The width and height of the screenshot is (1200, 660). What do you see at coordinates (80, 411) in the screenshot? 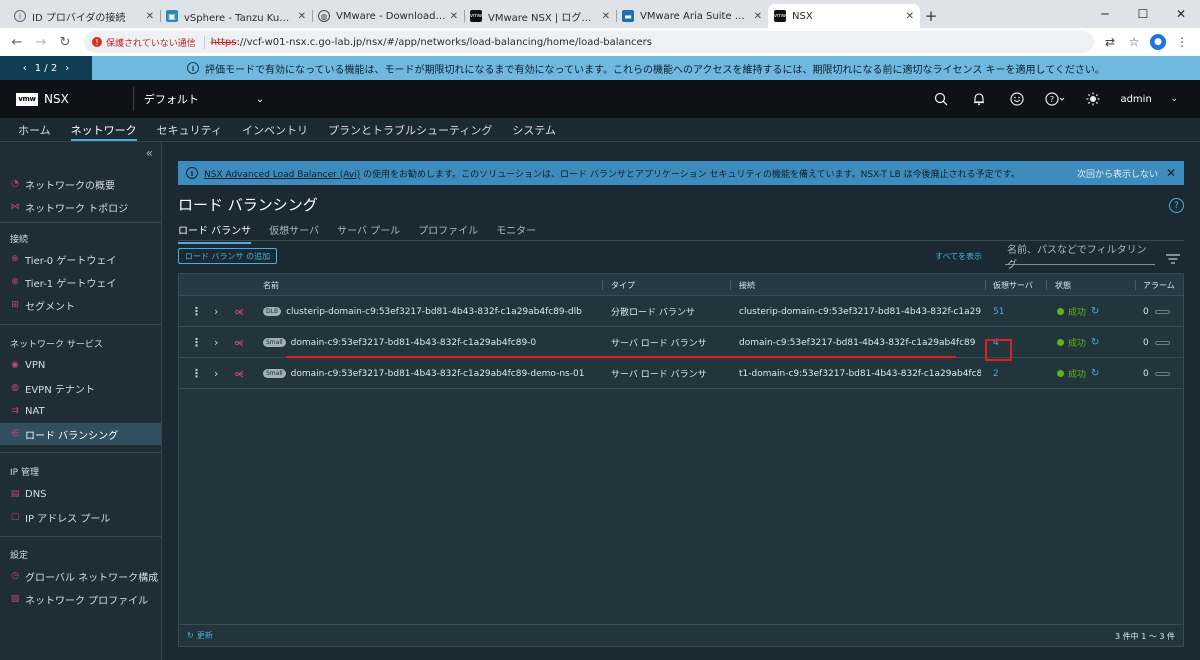
I see `sidebar-item-nat: ⇉ NAT` at bounding box center [80, 411].